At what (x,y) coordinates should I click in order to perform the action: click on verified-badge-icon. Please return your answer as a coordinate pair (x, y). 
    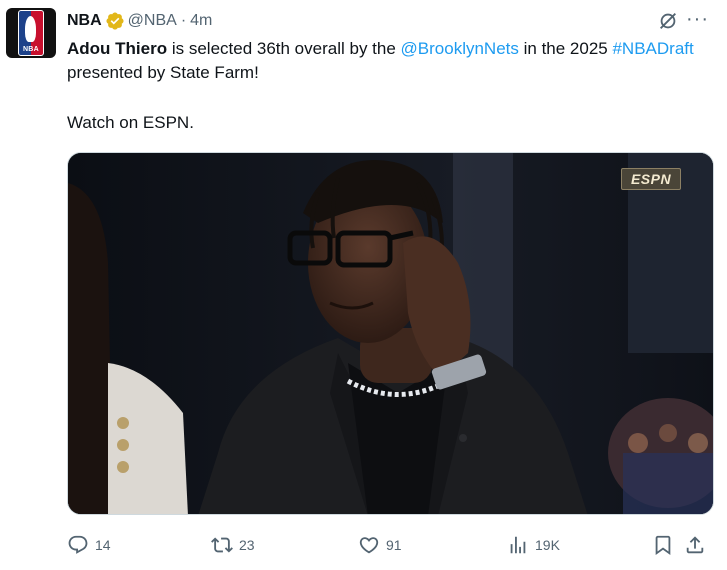
    Looking at the image, I should click on (115, 21).